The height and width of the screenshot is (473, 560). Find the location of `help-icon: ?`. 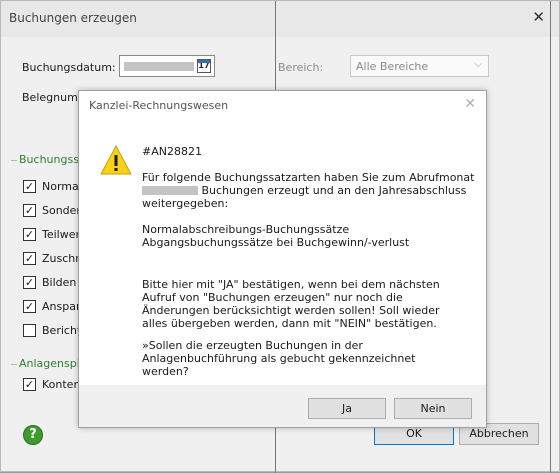

help-icon: ? is located at coordinates (33, 435).